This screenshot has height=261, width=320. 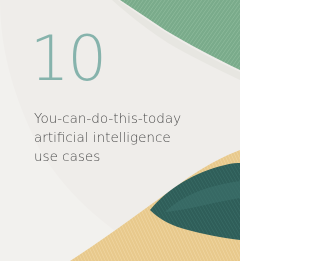 What do you see at coordinates (108, 119) in the screenshot?
I see `cover-subtitle-line: You-can-do-this-today` at bounding box center [108, 119].